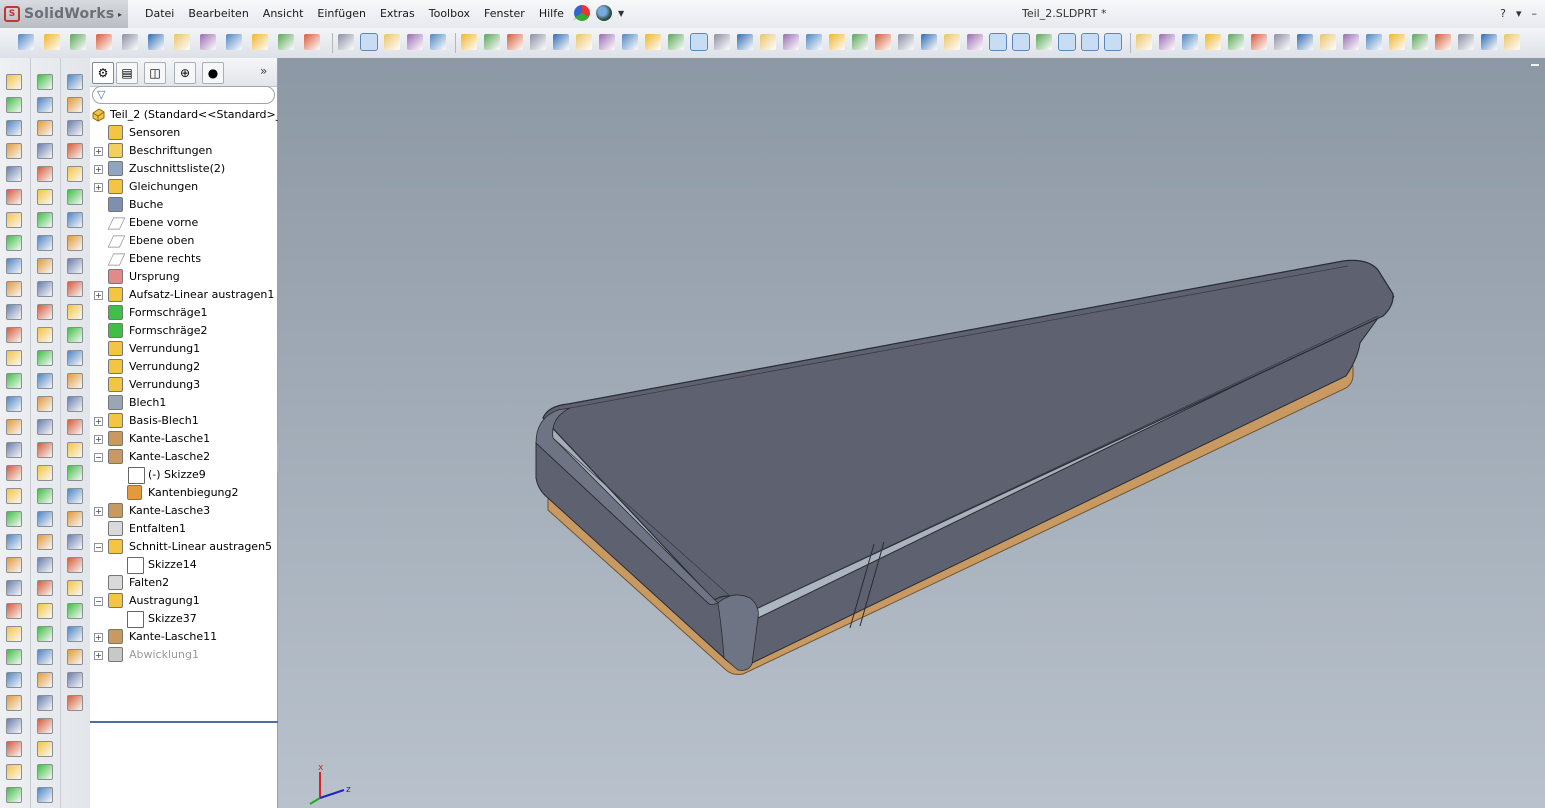 This screenshot has height=808, width=1545. I want to click on minimize-button: –, so click(1535, 14).